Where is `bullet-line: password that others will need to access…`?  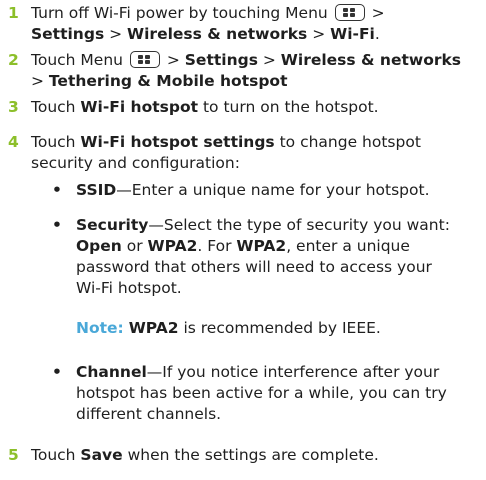
bullet-line: password that others will need to access… is located at coordinates (254, 267).